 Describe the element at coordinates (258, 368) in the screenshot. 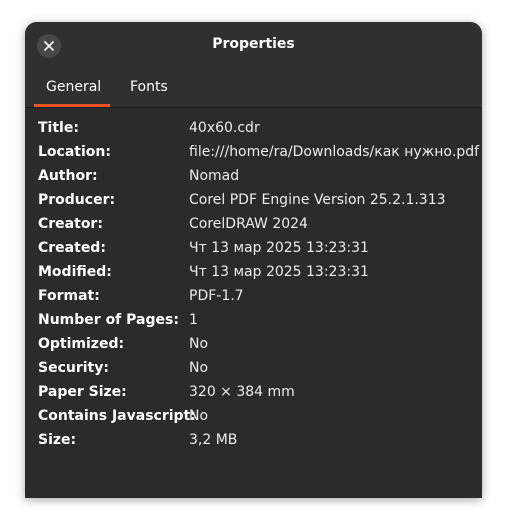

I see `property-row-security: Security: No` at that location.